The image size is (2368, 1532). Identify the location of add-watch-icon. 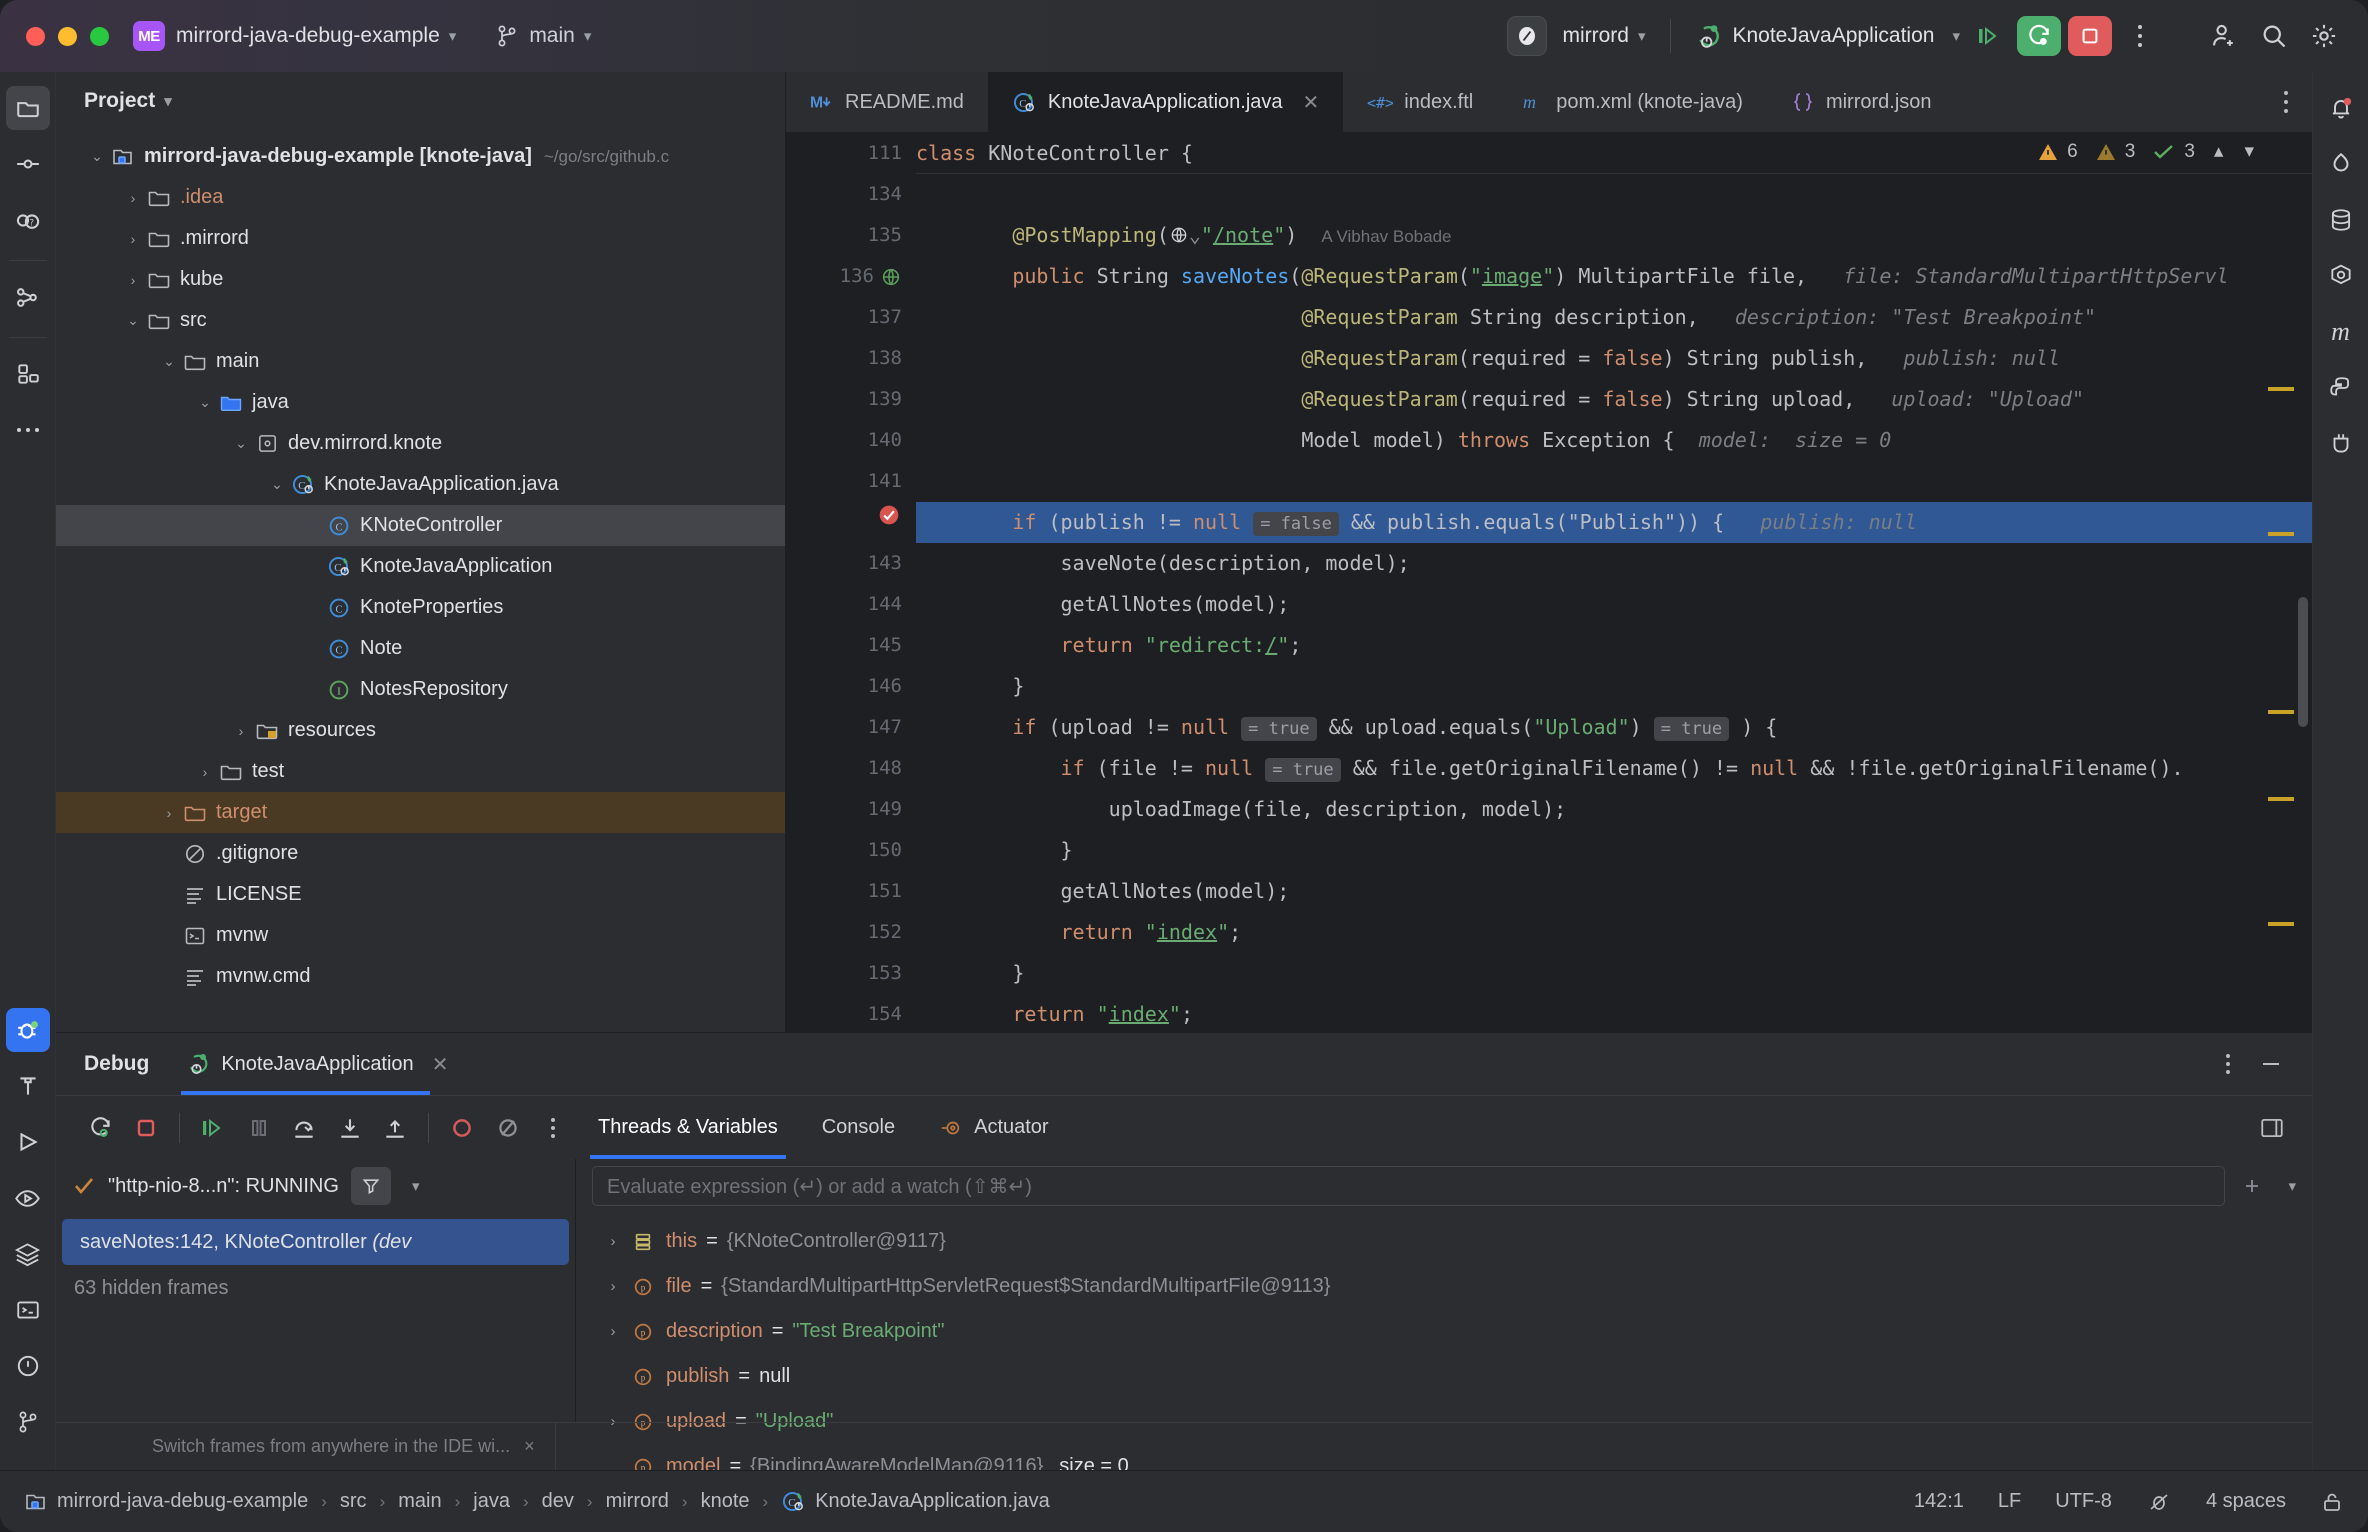
(2252, 1186).